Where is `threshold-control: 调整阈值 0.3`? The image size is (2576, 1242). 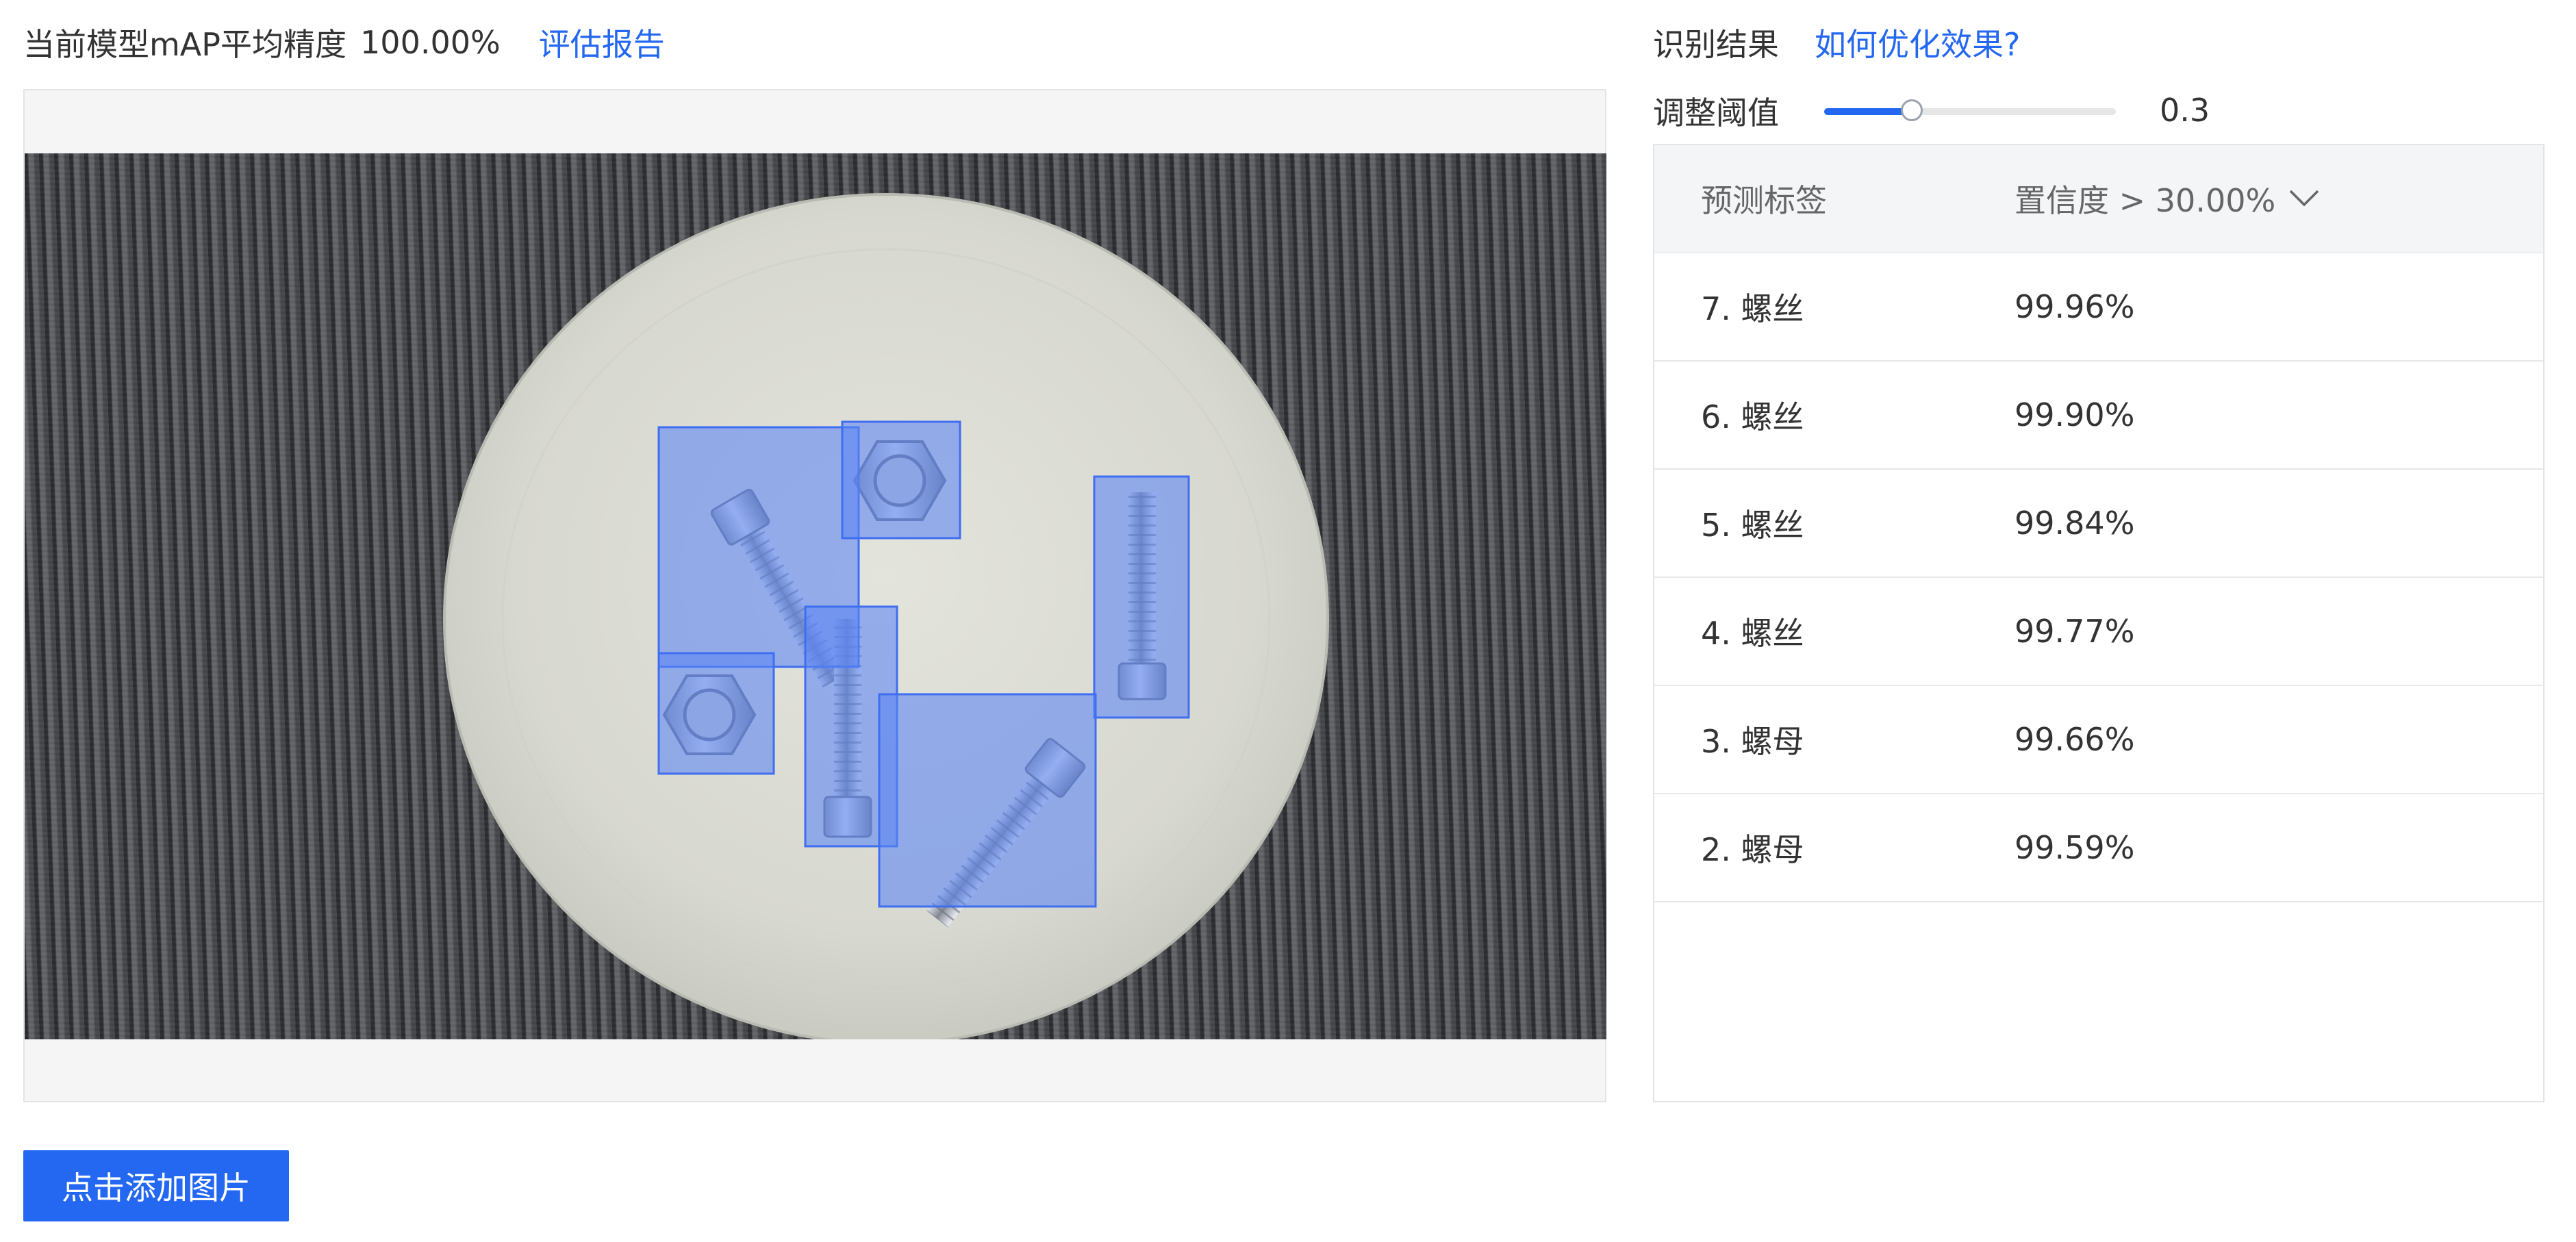 threshold-control: 调整阈值 0.3 is located at coordinates (1948, 111).